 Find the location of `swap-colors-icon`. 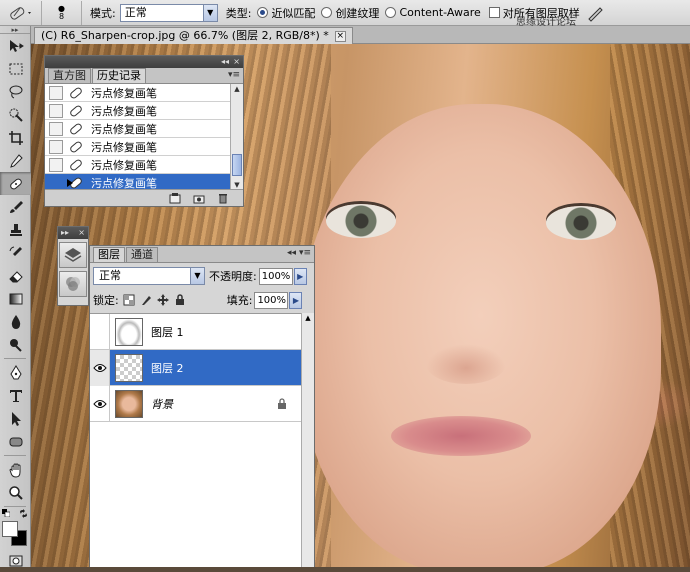

swap-colors-icon is located at coordinates (23, 513).